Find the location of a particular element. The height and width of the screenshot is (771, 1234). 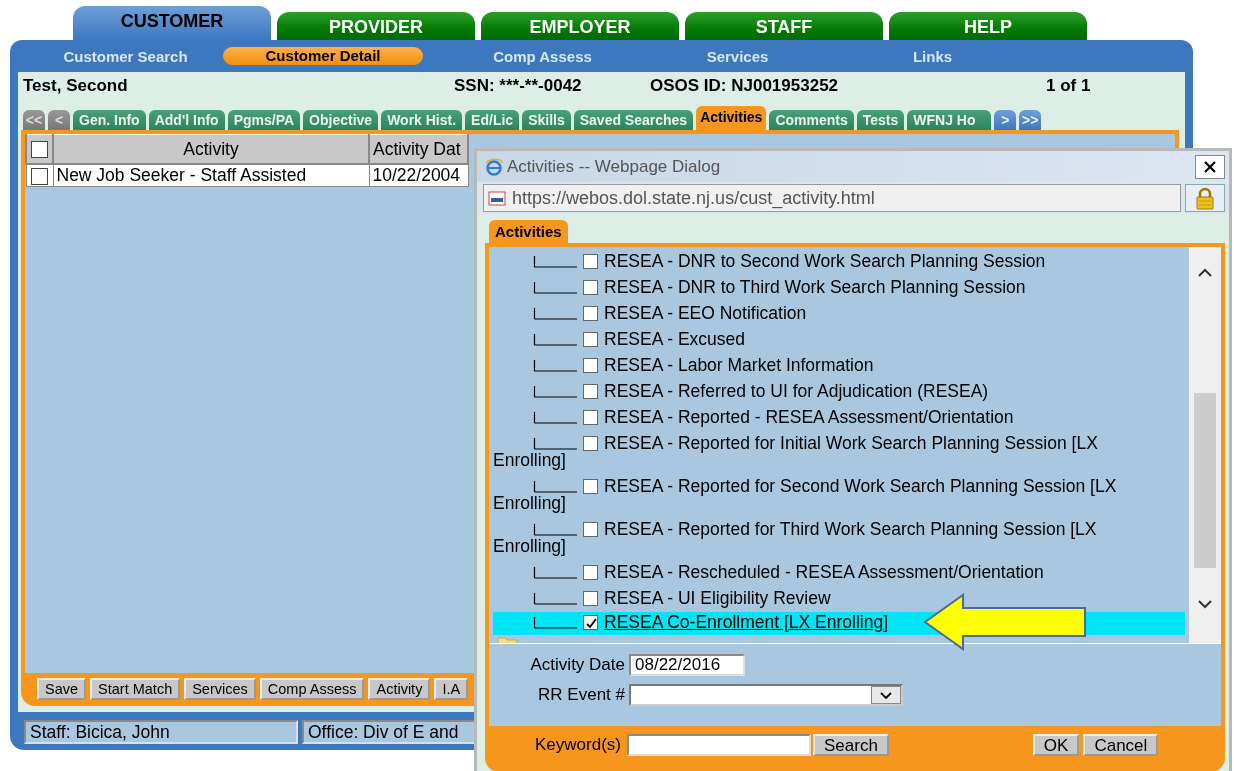

nav-tab: HELP is located at coordinates (988, 26).